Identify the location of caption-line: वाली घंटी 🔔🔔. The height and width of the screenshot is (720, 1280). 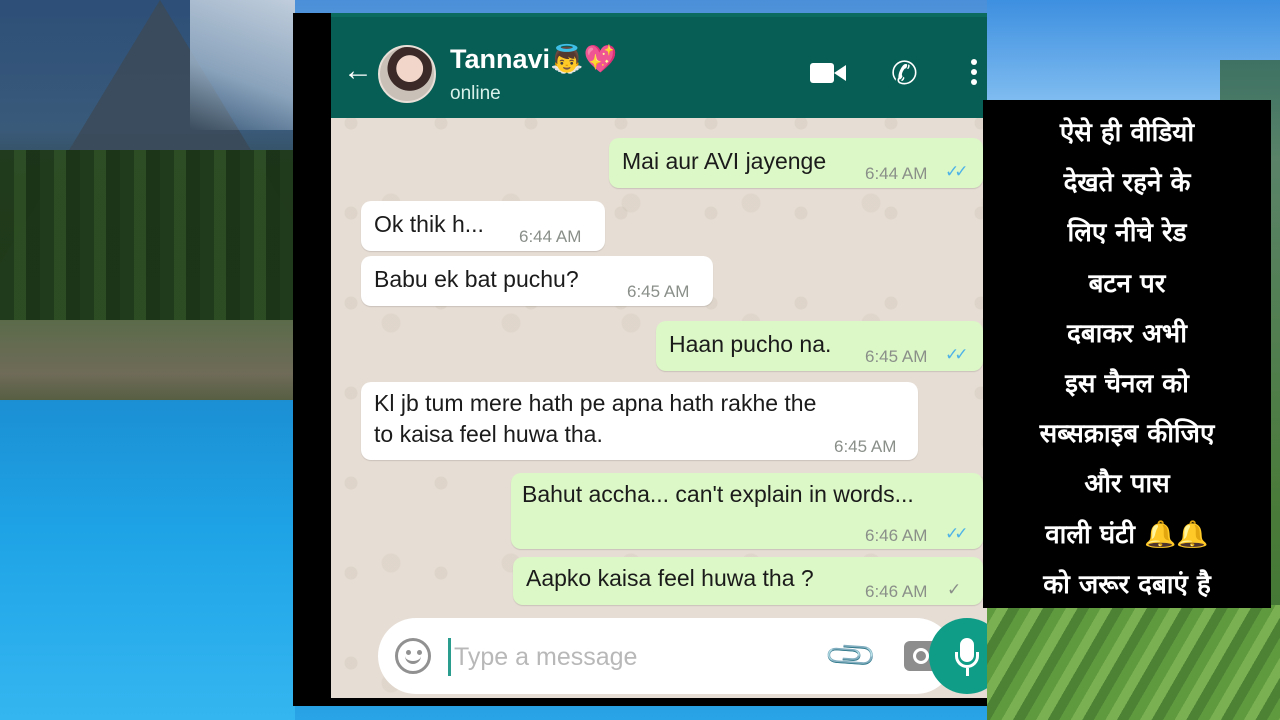
(1127, 534).